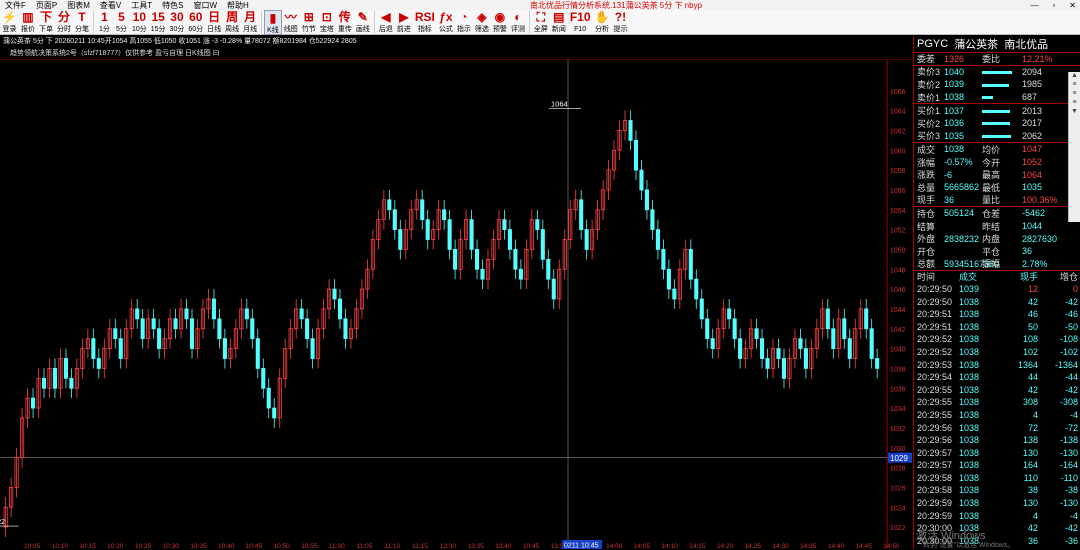 The width and height of the screenshot is (1080, 550). I want to click on tick-cell: 20:29:52, so click(935, 351).